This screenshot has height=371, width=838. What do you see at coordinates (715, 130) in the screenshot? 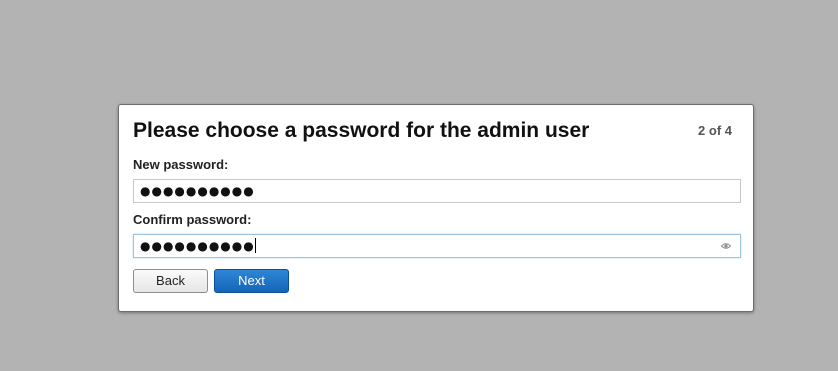
I see `step-indicator: 2 of 4` at bounding box center [715, 130].